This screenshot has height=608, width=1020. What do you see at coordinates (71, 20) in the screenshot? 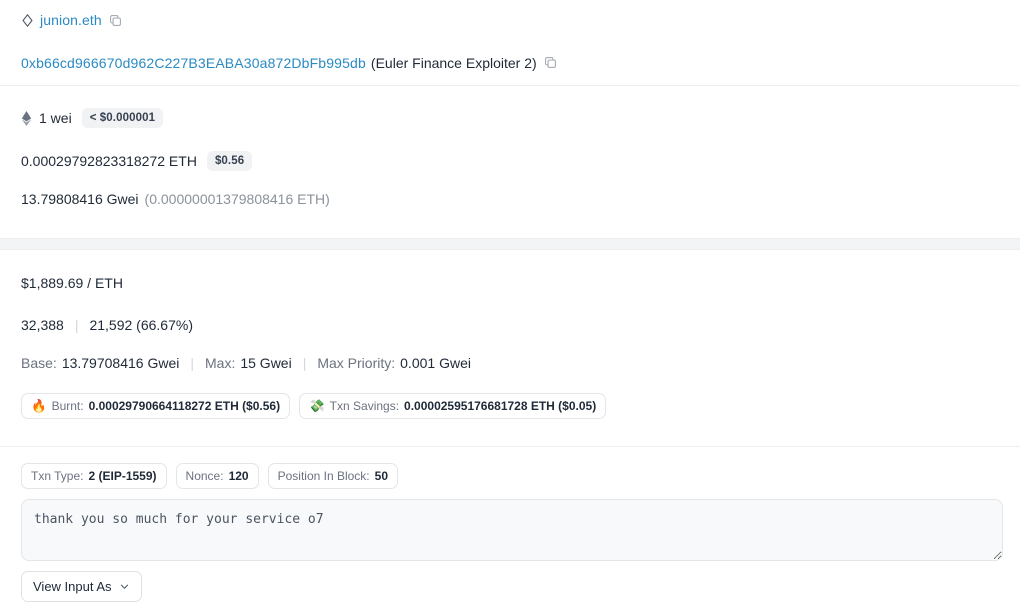
I see `ens-name-link: junion.eth` at bounding box center [71, 20].